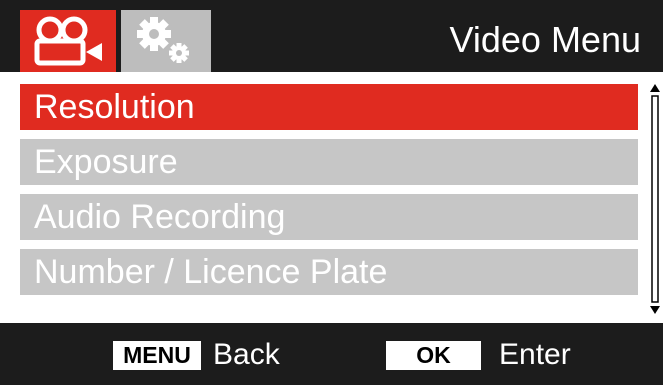 The image size is (663, 385). I want to click on menu-item-resolution: Resolution, so click(329, 107).